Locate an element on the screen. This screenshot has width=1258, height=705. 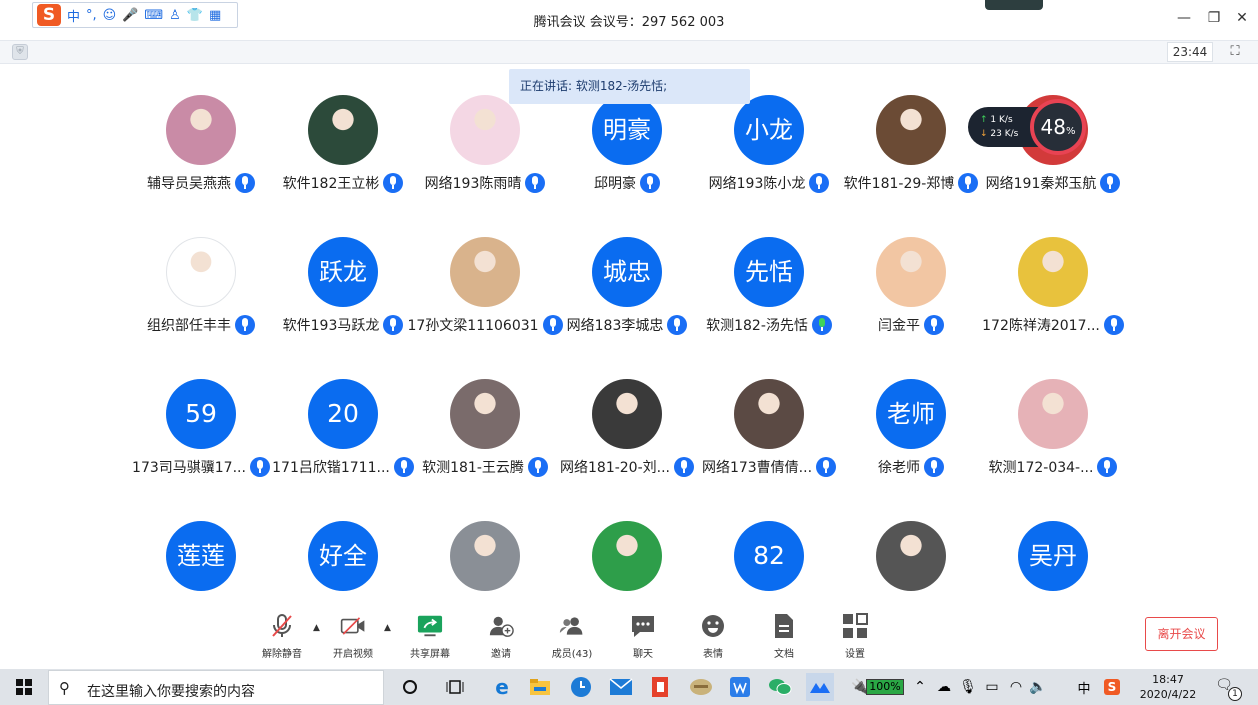
participant-tile: 软件181-29-郑博 is located at coordinates (911, 145).